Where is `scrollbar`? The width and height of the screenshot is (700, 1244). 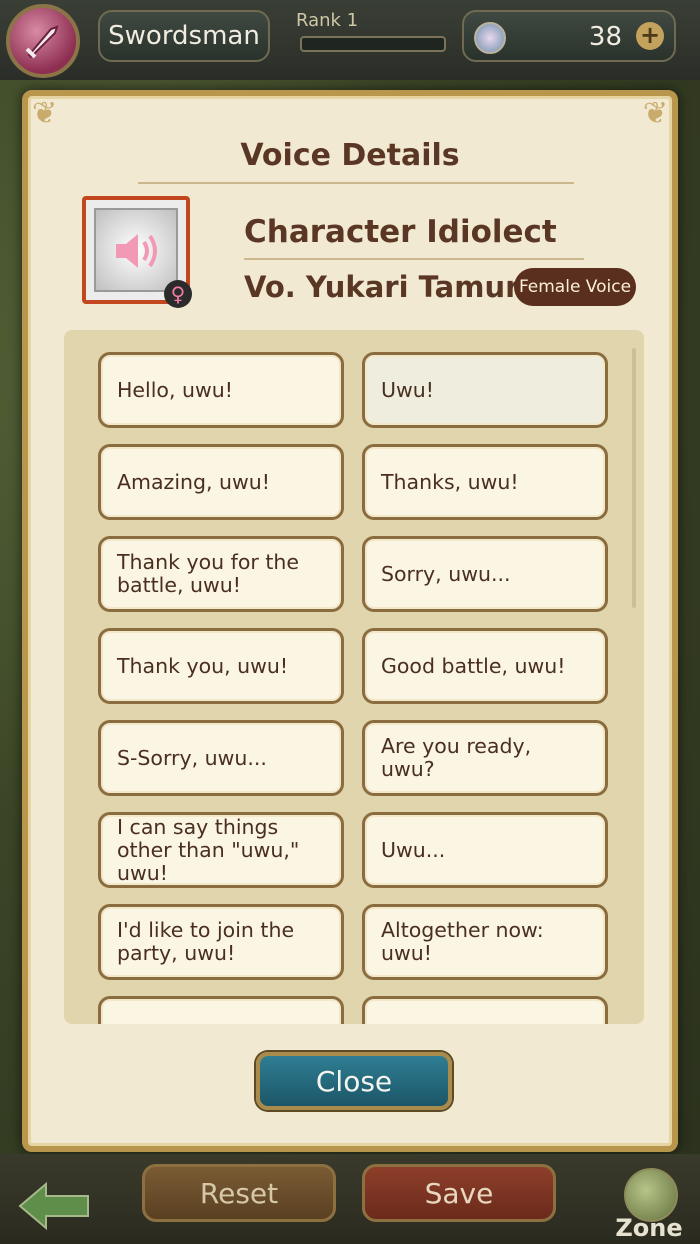 scrollbar is located at coordinates (634, 478).